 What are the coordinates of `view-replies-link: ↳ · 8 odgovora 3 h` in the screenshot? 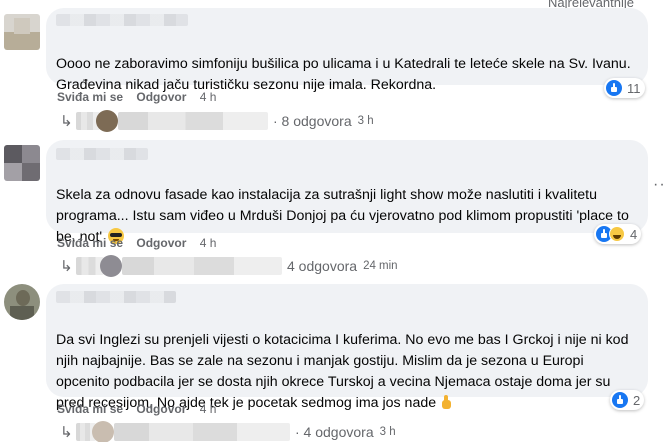 It's located at (217, 121).